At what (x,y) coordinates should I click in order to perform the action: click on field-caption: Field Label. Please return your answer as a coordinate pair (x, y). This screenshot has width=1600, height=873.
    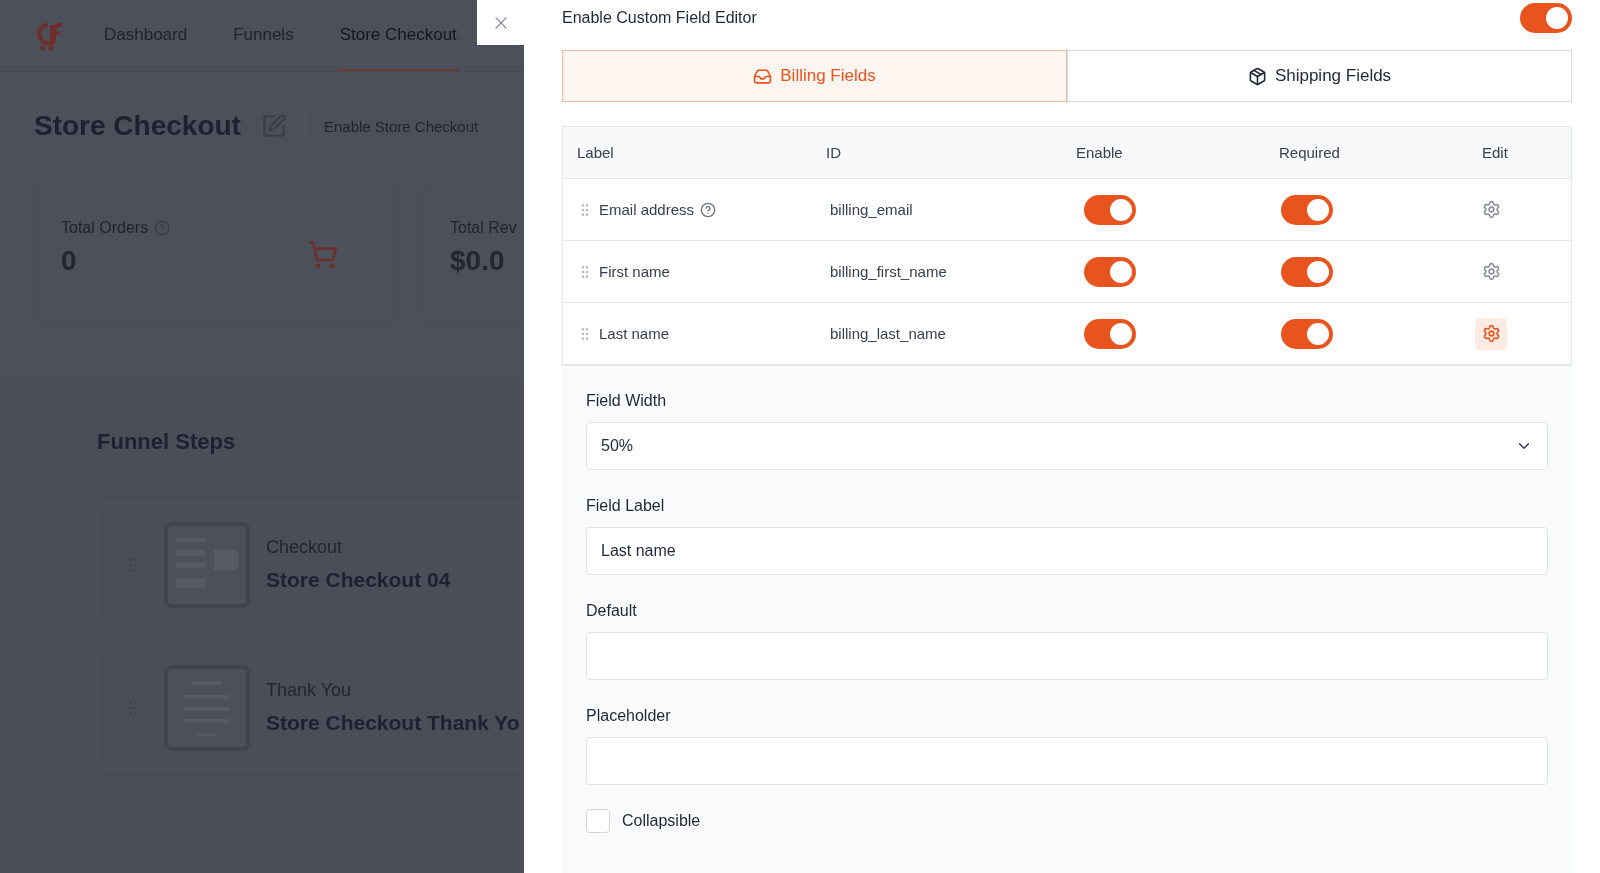
    Looking at the image, I should click on (626, 506).